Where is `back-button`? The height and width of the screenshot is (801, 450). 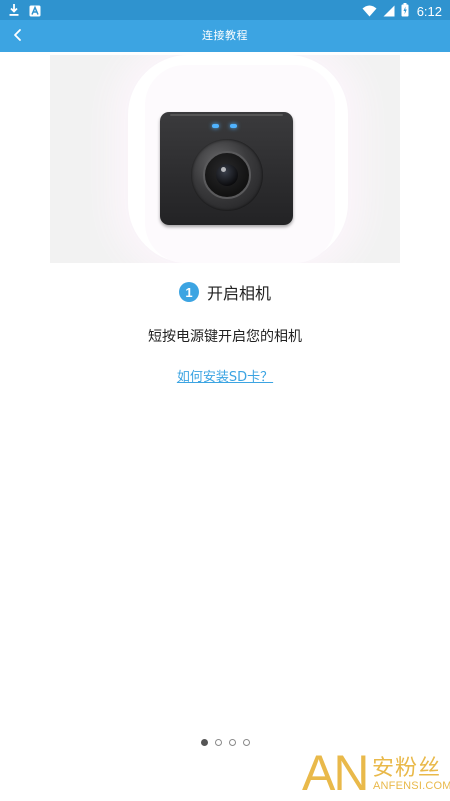
back-button is located at coordinates (18, 36).